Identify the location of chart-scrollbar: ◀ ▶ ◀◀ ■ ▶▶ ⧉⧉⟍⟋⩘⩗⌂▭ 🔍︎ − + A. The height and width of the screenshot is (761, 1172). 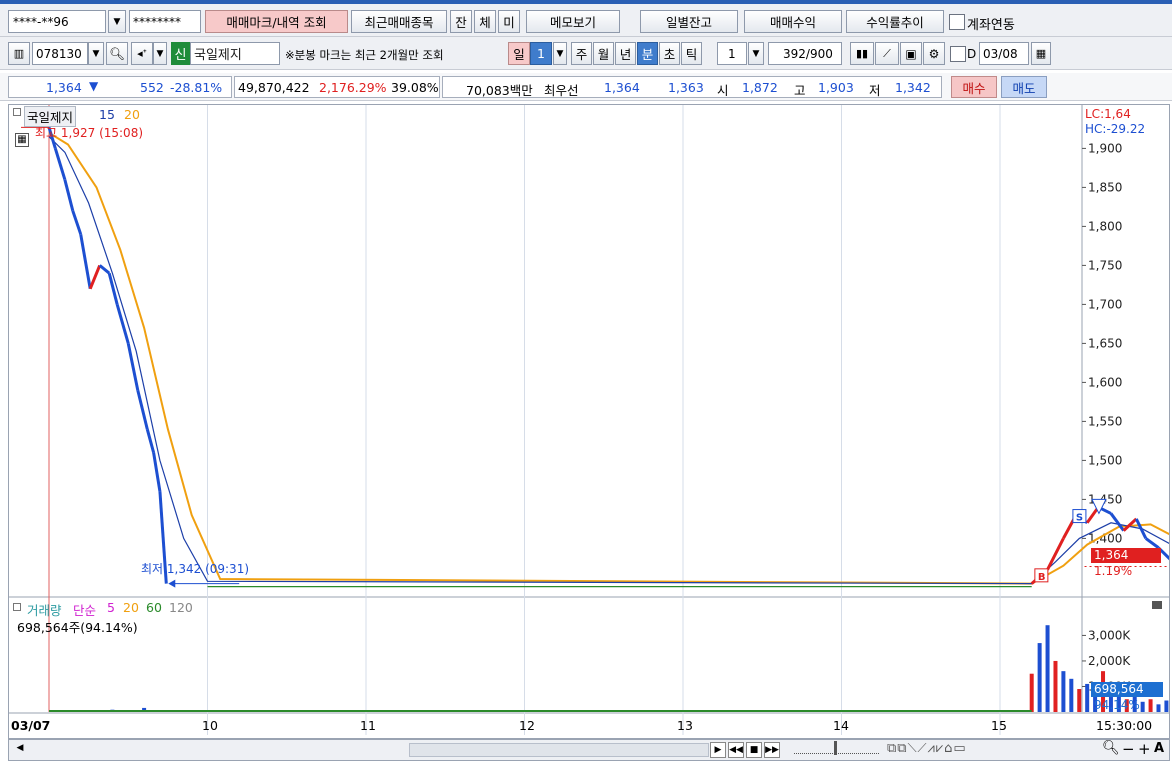
(589, 750).